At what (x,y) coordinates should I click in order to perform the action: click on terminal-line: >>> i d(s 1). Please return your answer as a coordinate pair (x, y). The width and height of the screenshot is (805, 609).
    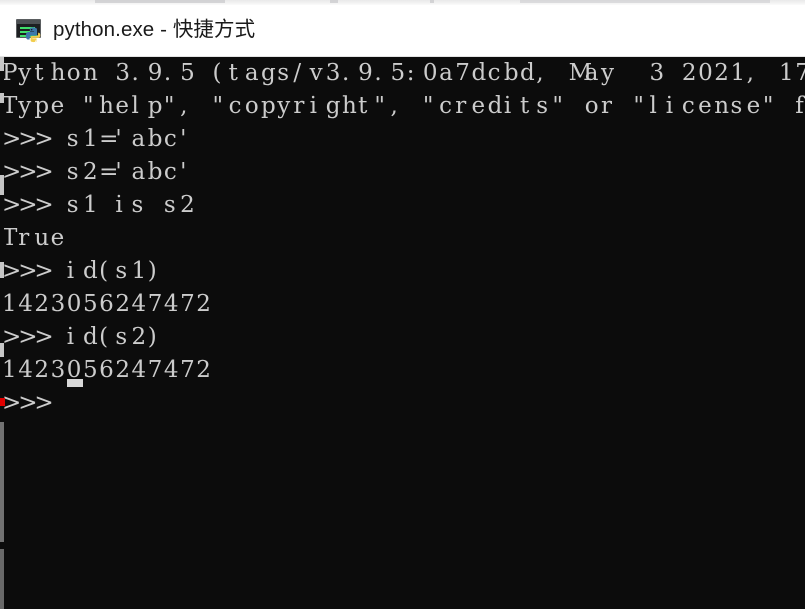
    Looking at the image, I should click on (79, 271).